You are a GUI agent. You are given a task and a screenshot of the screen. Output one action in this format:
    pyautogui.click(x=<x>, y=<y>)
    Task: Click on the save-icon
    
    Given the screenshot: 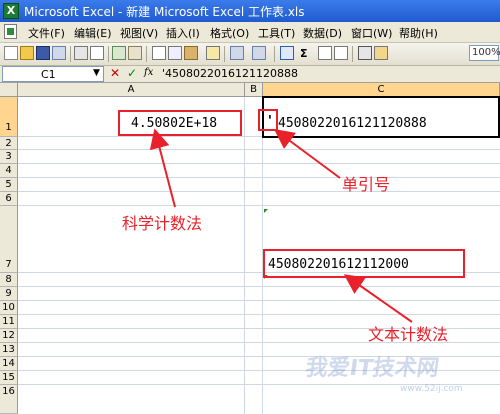 What is the action you would take?
    pyautogui.click(x=43, y=53)
    